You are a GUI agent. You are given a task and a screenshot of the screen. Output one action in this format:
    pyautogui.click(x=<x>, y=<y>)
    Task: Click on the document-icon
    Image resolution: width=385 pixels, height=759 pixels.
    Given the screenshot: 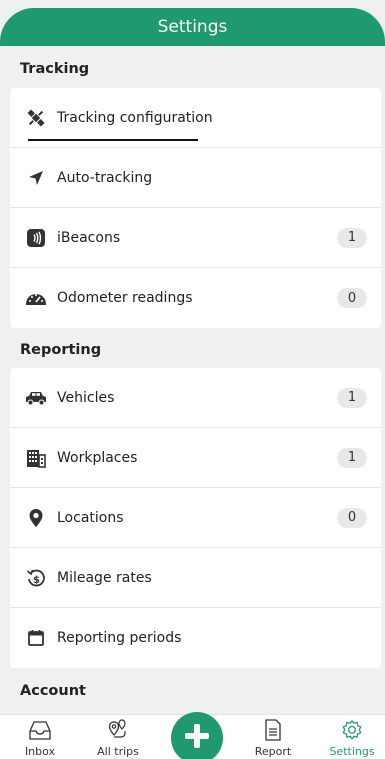 What is the action you would take?
    pyautogui.click(x=273, y=731)
    